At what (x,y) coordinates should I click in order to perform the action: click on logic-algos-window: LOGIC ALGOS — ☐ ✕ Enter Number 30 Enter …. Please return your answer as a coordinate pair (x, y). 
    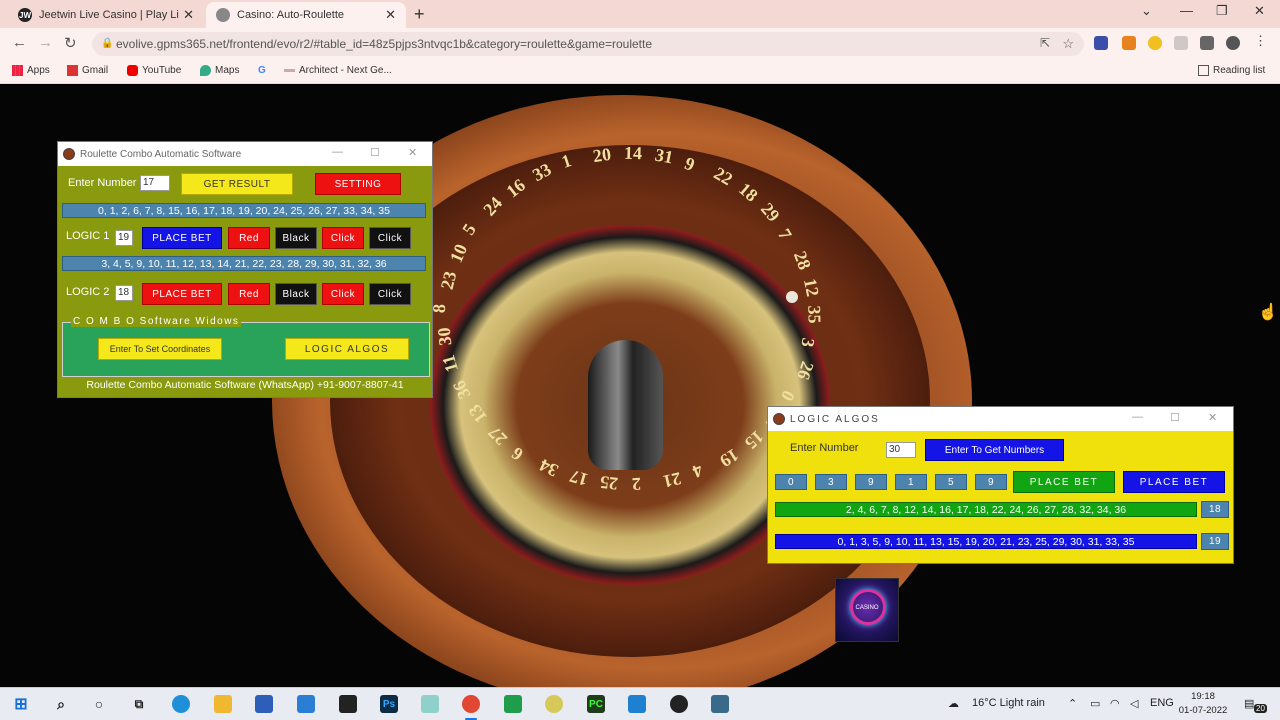
    Looking at the image, I should click on (1000, 485).